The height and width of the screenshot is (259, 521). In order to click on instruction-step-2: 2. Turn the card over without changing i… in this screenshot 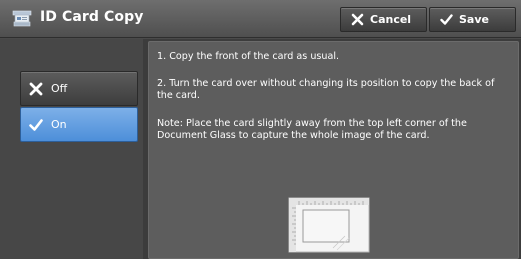, I will do `click(326, 89)`.